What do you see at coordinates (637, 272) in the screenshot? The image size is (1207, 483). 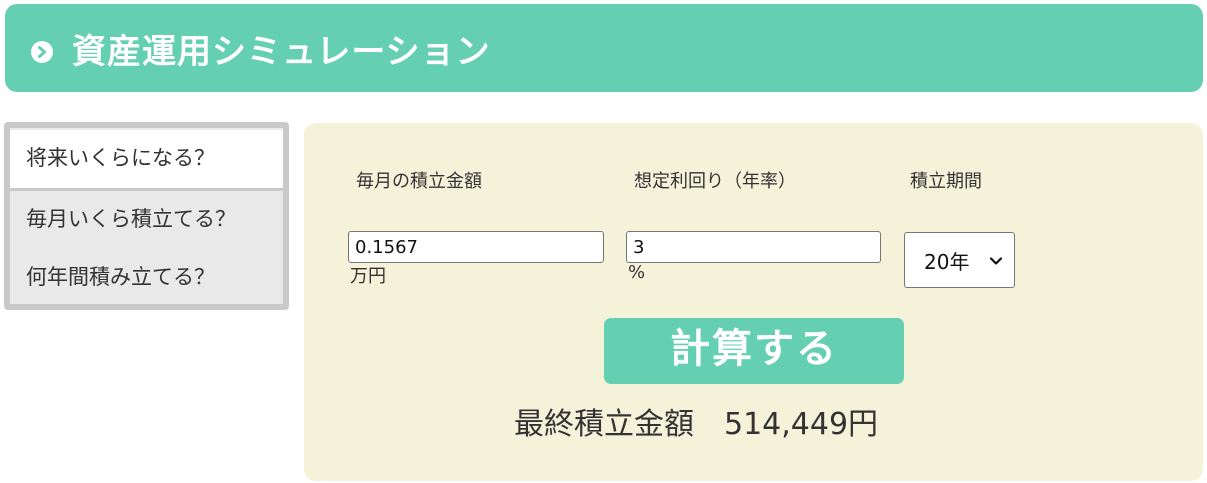 I see `expected-return-unit: %` at bounding box center [637, 272].